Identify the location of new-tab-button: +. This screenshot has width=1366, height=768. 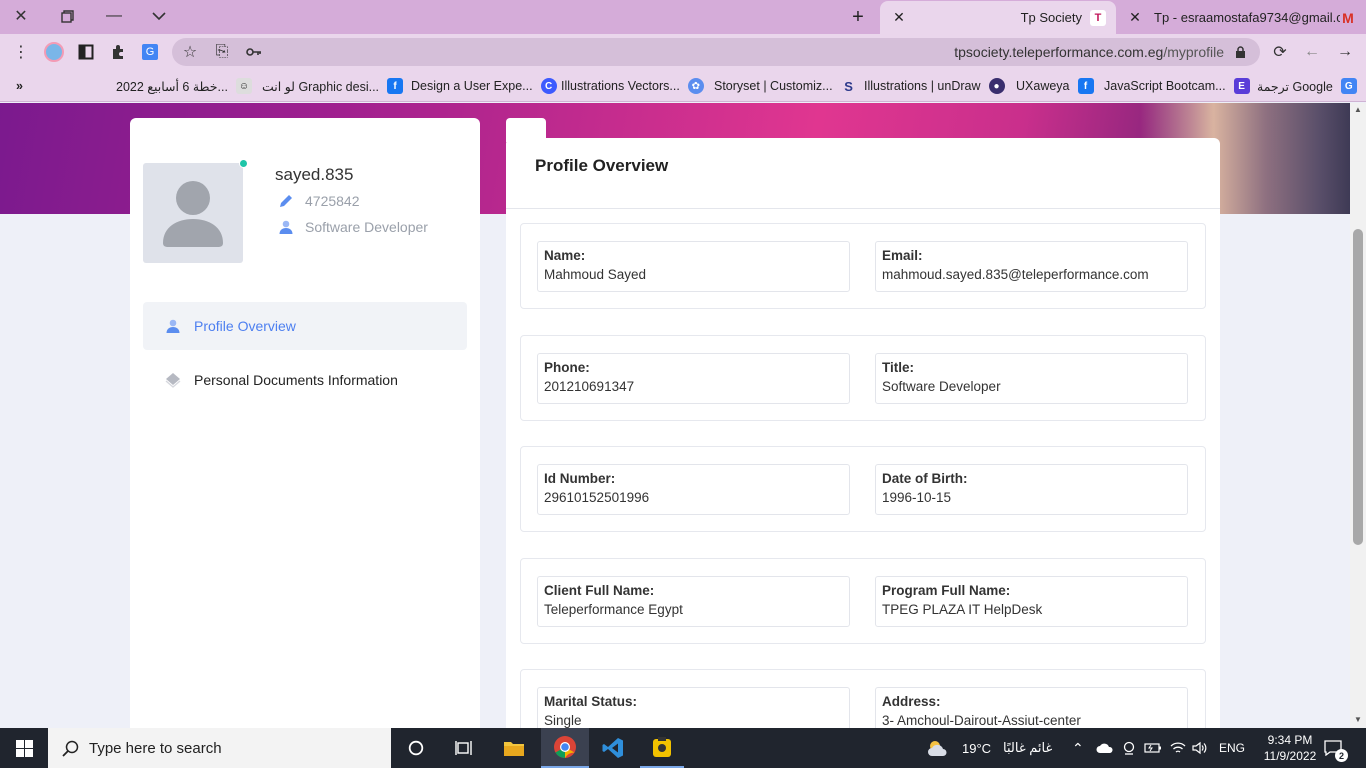
(858, 17).